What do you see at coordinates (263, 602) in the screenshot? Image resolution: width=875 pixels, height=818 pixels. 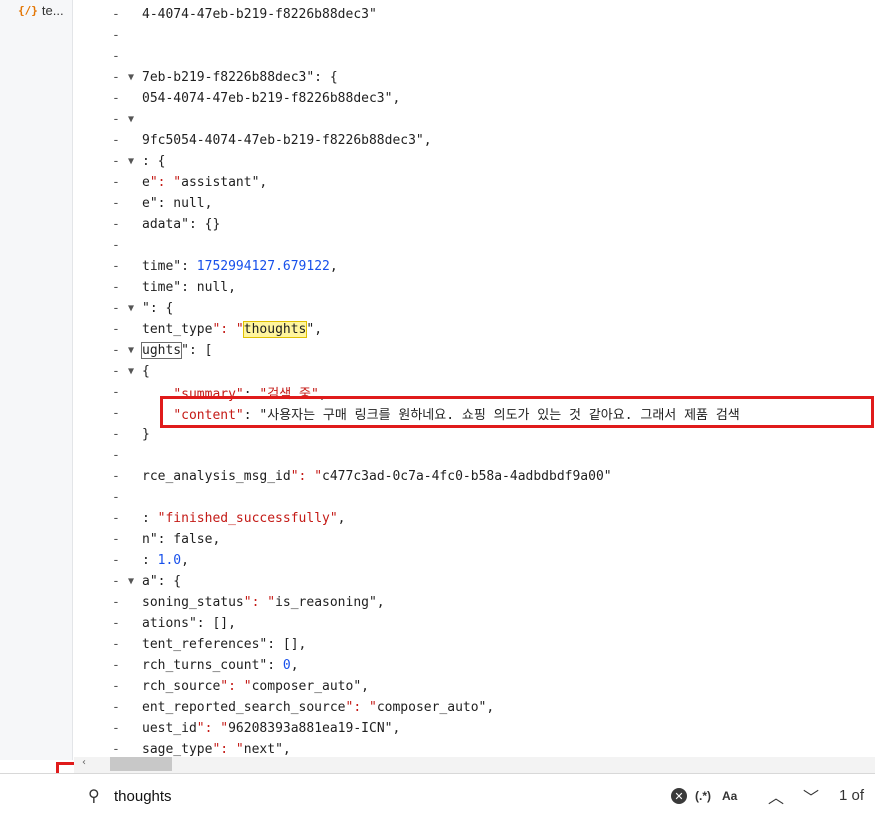 I see `code-text: soning_status": "is_reasoning",` at bounding box center [263, 602].